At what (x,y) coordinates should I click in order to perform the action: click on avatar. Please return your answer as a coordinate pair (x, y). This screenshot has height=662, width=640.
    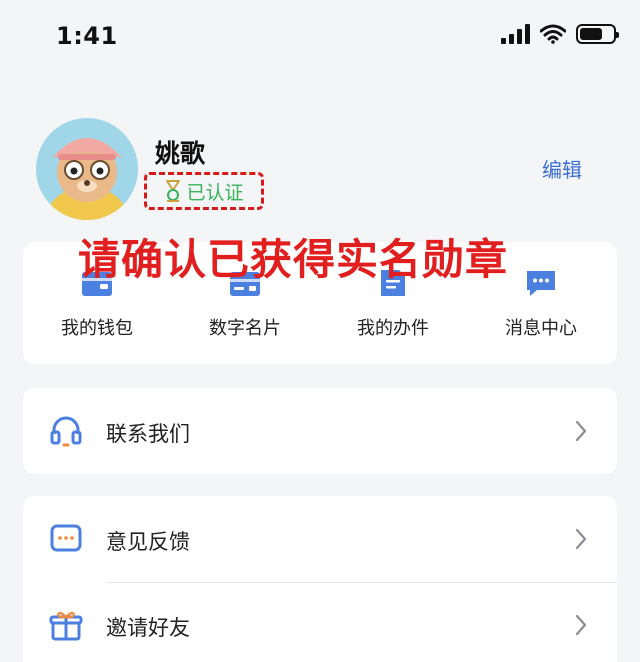
    Looking at the image, I should click on (87, 169).